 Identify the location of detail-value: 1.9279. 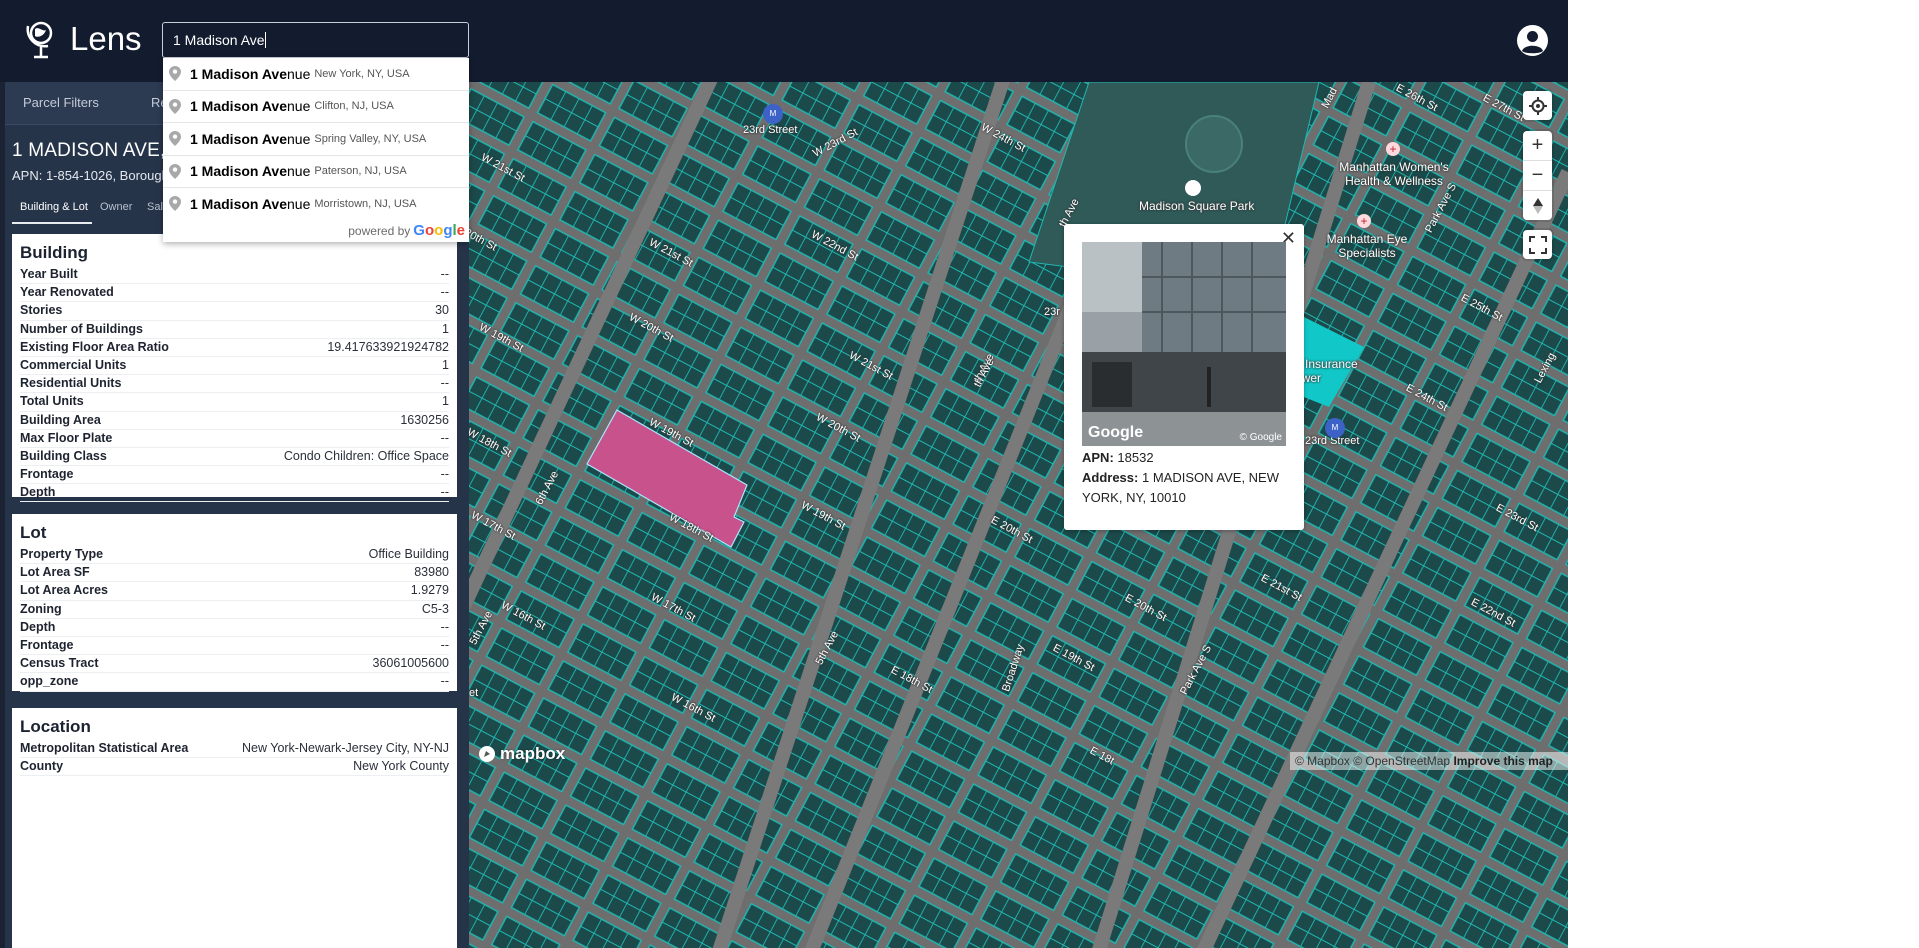
(429, 590).